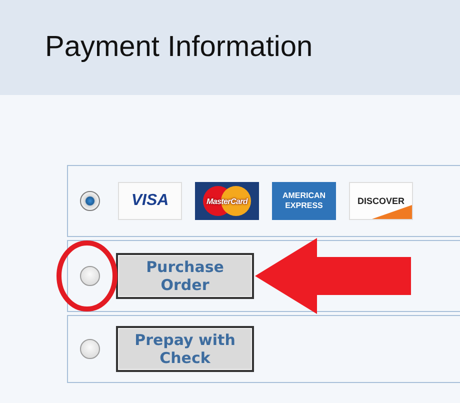 The width and height of the screenshot is (460, 403). I want to click on discover-logo: DISCOVER, so click(381, 201).